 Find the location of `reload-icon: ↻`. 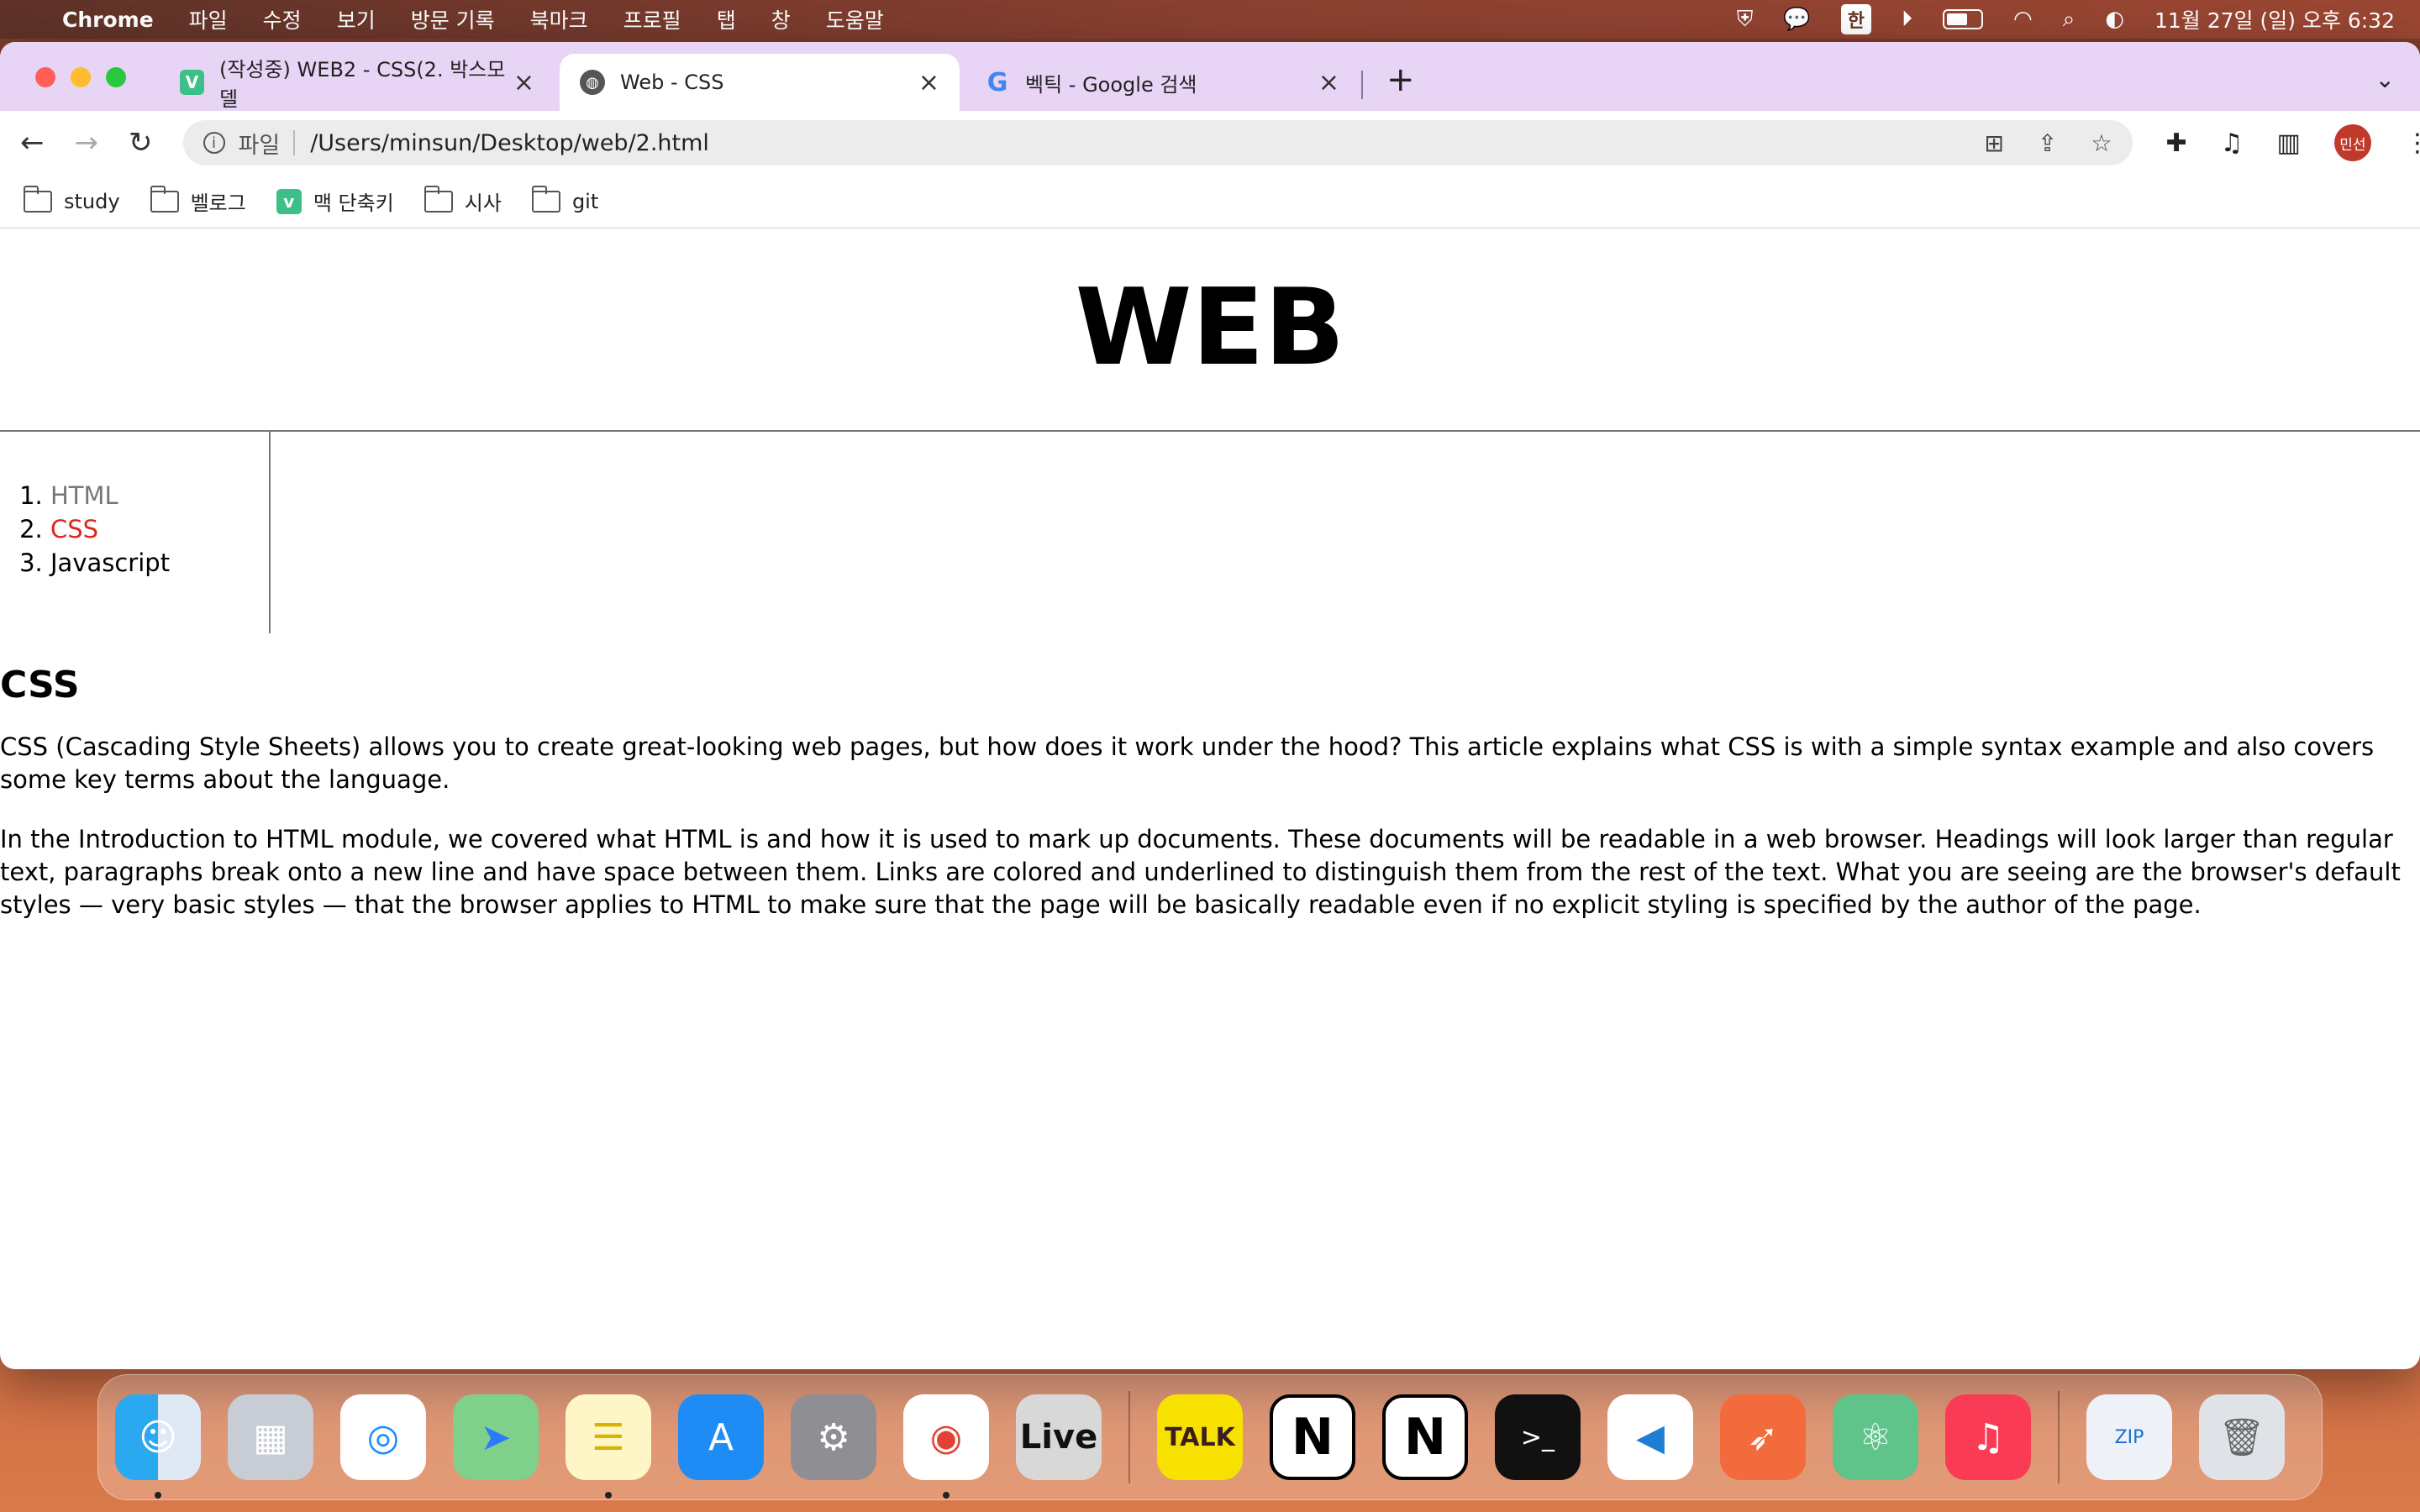

reload-icon: ↻ is located at coordinates (141, 143).